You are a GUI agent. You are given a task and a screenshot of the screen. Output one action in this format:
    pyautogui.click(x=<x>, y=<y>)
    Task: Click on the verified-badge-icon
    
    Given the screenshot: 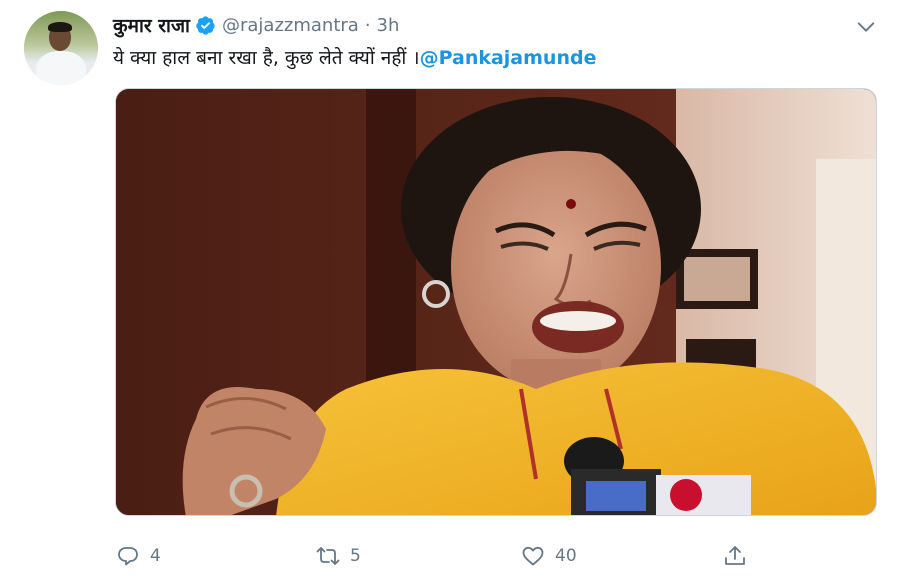 What is the action you would take?
    pyautogui.click(x=205, y=25)
    